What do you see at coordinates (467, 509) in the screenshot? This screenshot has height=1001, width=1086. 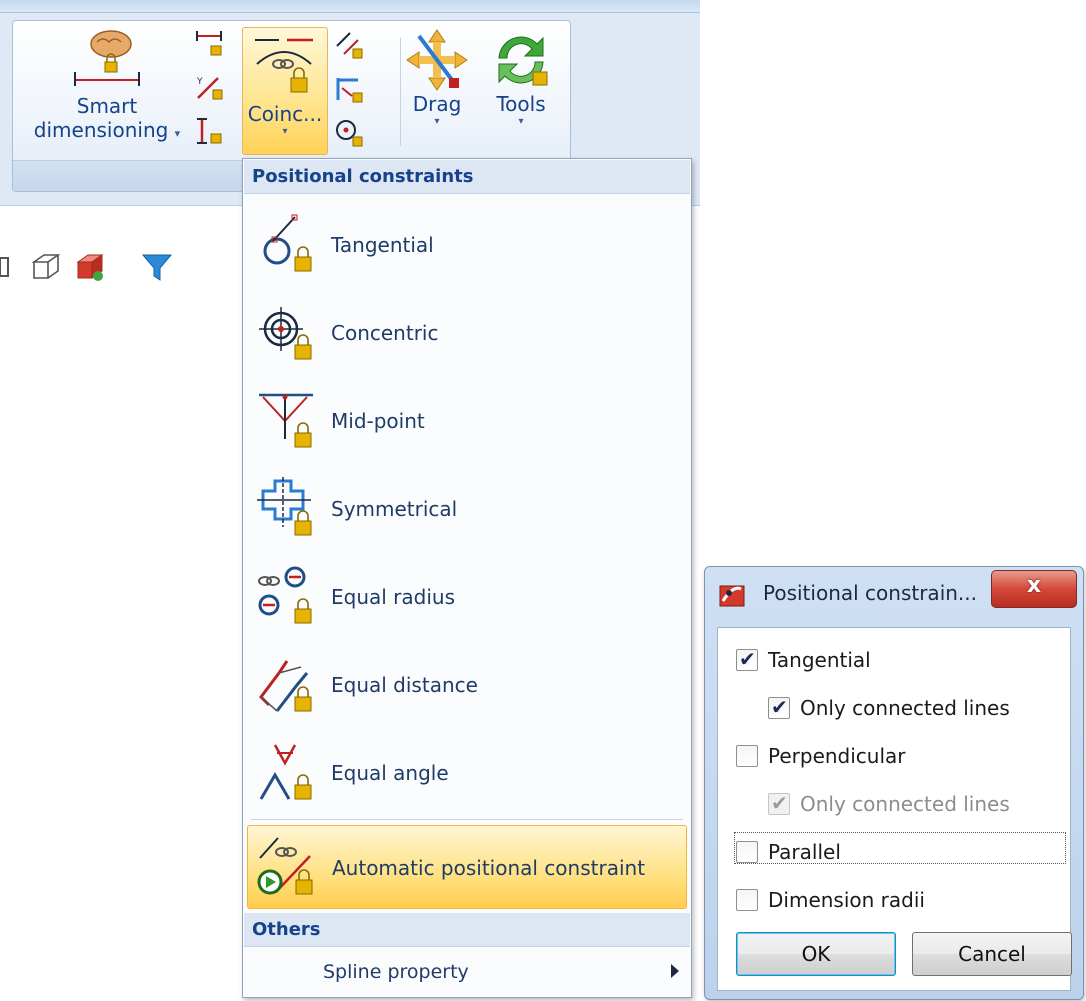 I see `menu-item-symmetrical: Symmetrical` at bounding box center [467, 509].